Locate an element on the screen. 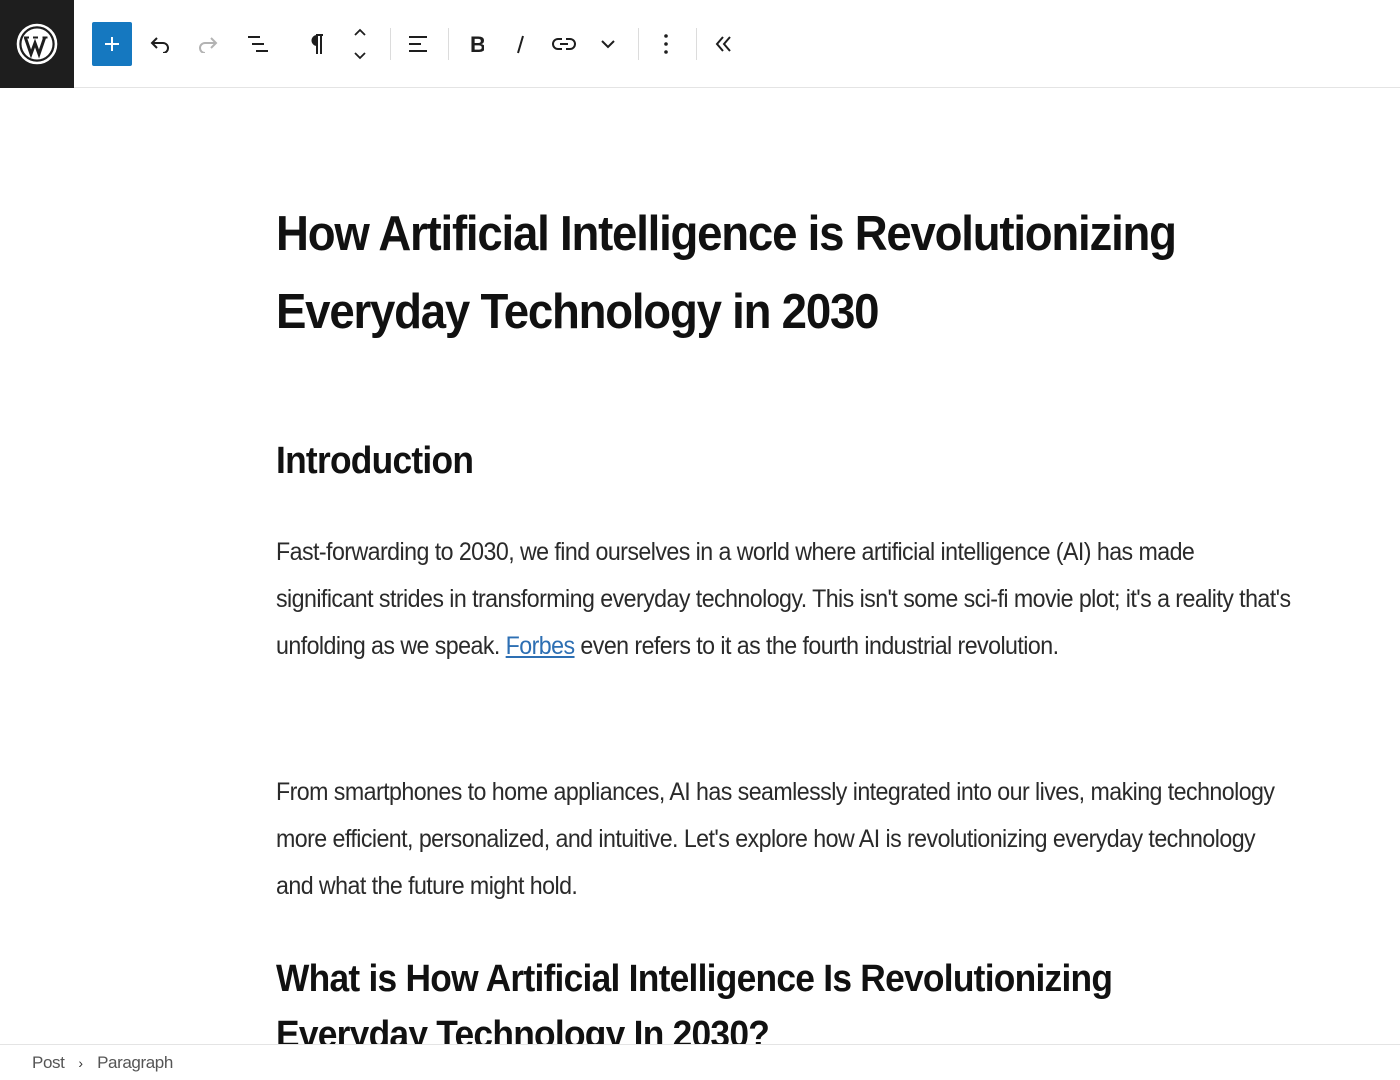 Image resolution: width=1400 pixels, height=1080 pixels. bold-button: B is located at coordinates (476, 44).